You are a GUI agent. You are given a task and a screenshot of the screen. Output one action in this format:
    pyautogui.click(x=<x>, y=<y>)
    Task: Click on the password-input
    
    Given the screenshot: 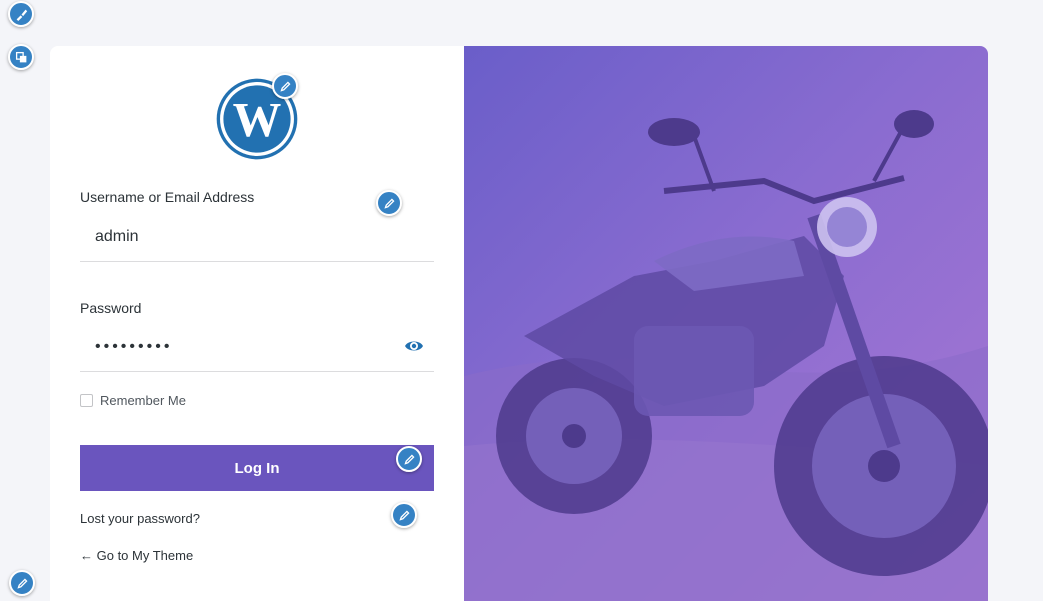 What is the action you would take?
    pyautogui.click(x=257, y=346)
    